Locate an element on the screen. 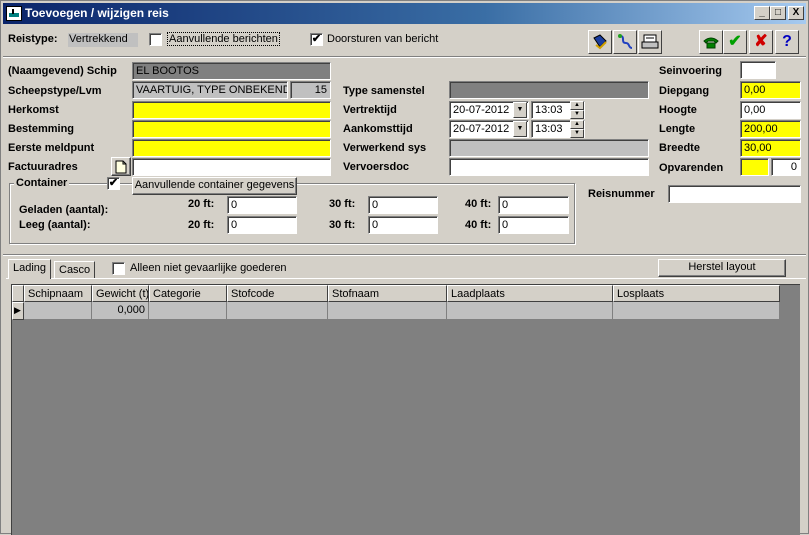  vertrek-date-dropdown-icon: ▼ is located at coordinates (520, 110).